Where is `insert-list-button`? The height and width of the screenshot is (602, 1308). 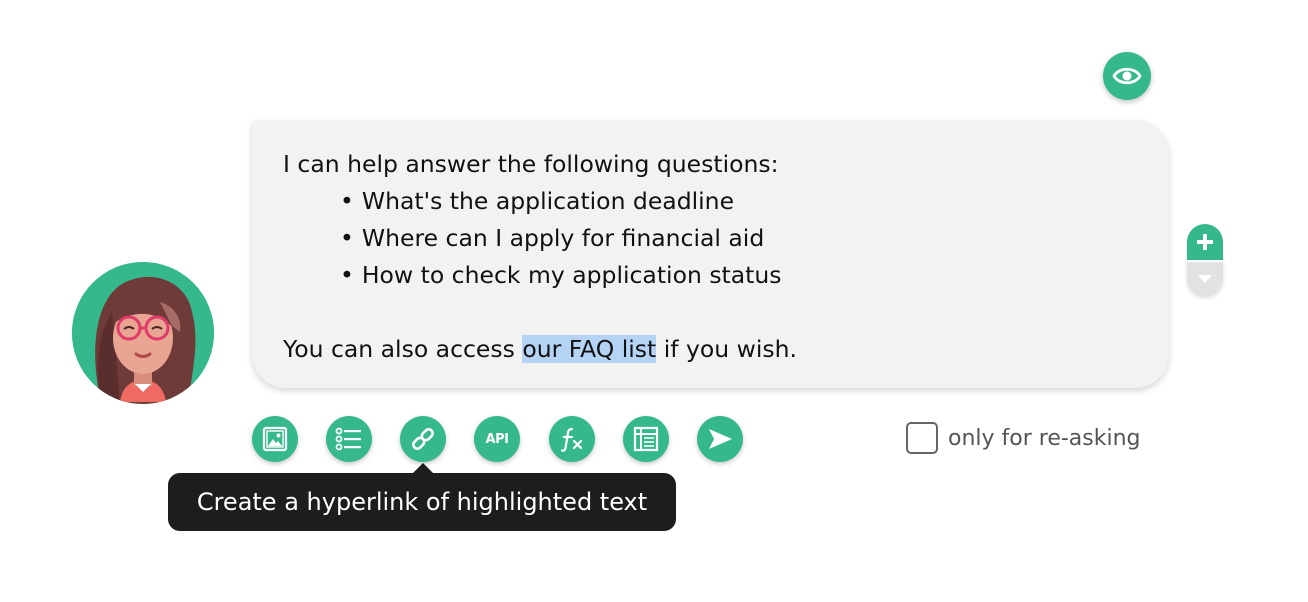 insert-list-button is located at coordinates (349, 439).